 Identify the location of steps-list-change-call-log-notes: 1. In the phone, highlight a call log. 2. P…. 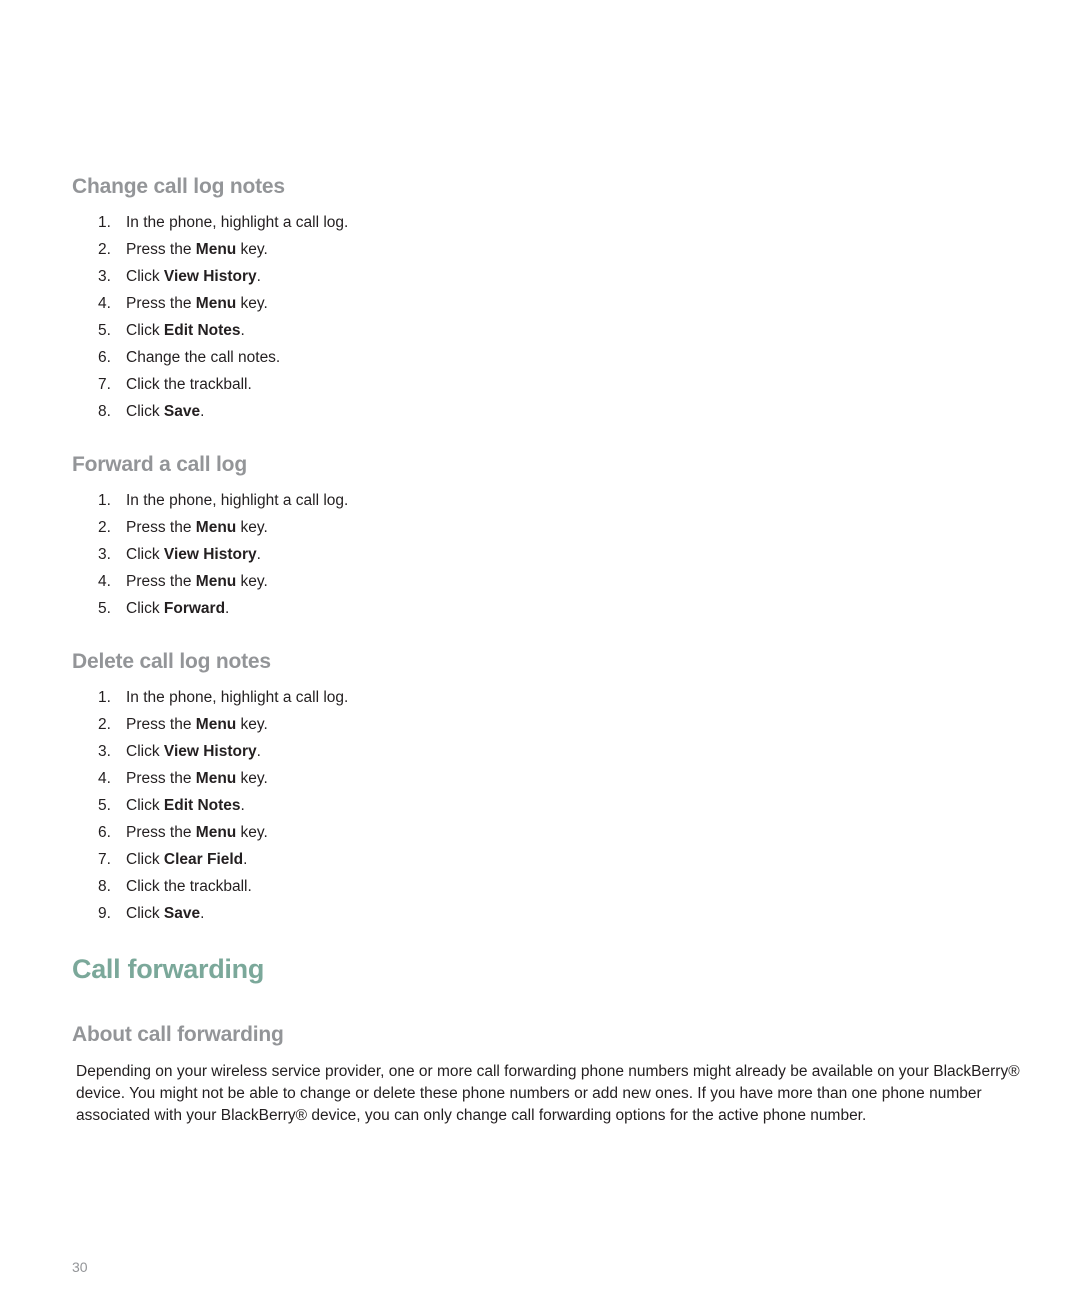
(222, 317).